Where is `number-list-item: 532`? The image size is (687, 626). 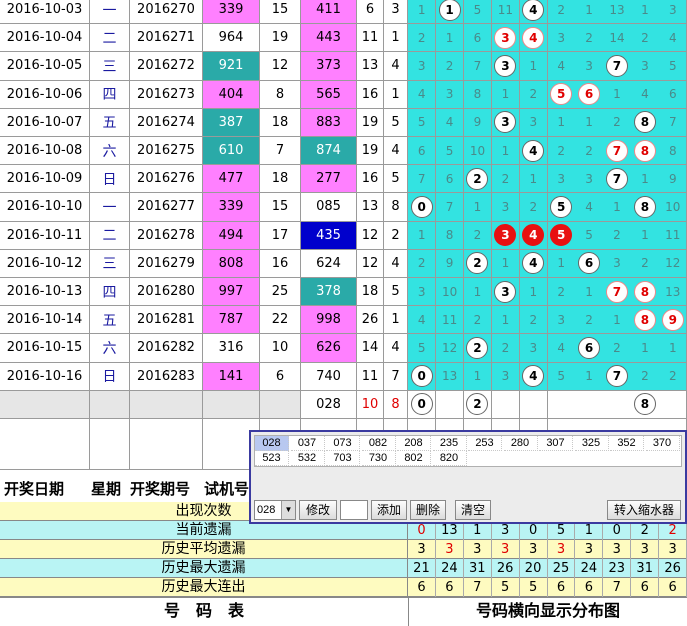 number-list-item: 532 is located at coordinates (307, 458).